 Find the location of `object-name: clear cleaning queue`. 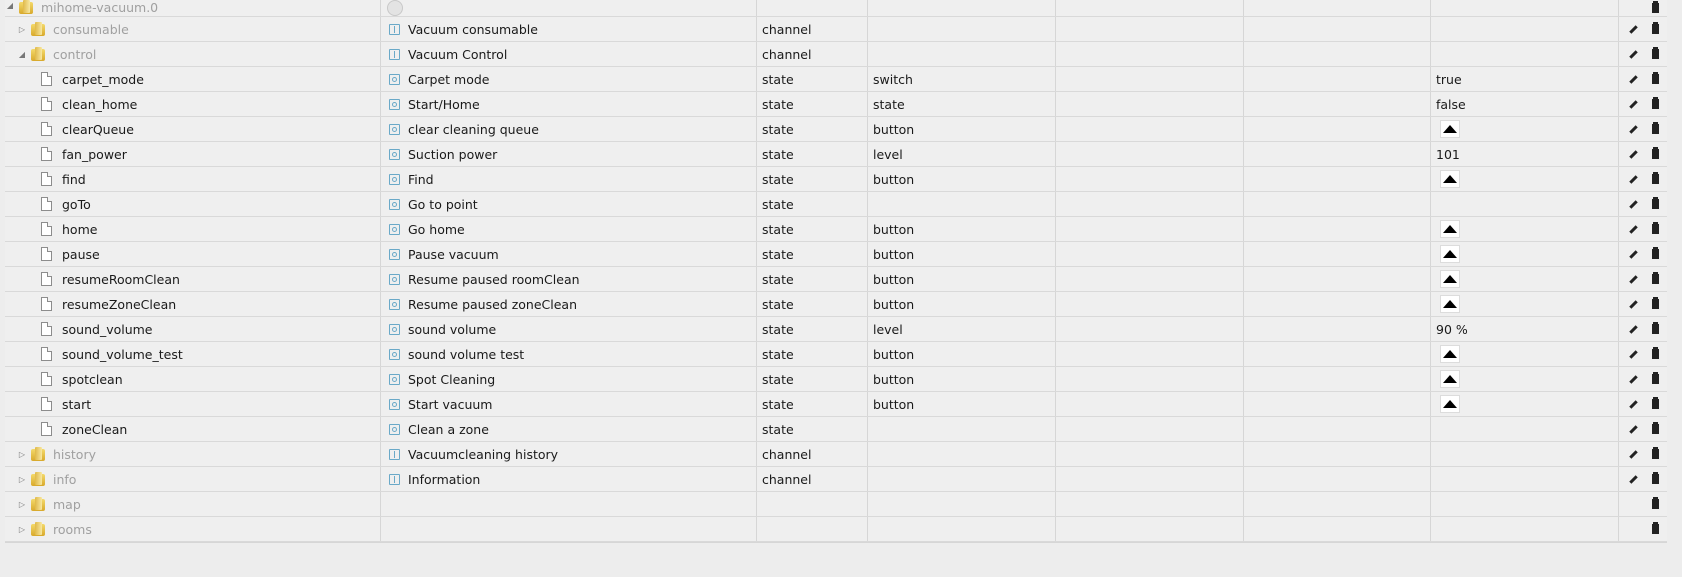

object-name: clear cleaning queue is located at coordinates (473, 129).